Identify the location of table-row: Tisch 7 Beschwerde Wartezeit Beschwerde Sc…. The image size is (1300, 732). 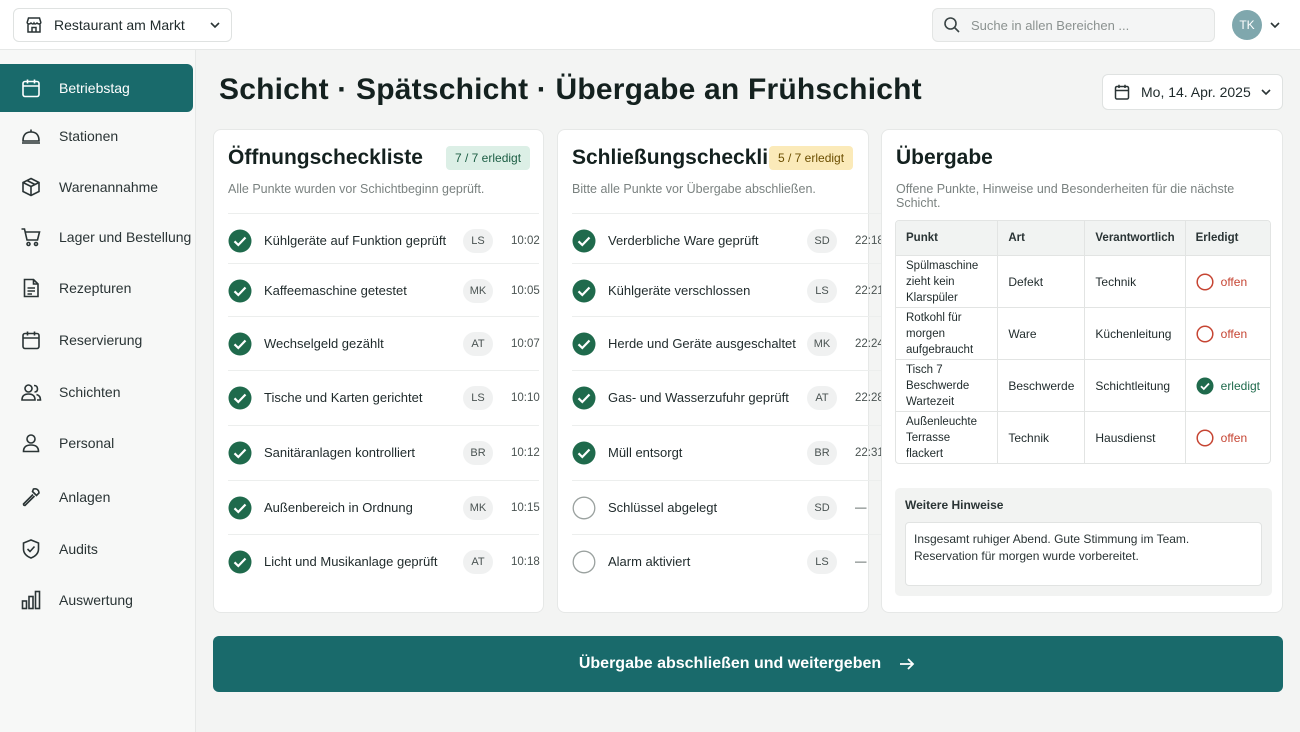
(1083, 385).